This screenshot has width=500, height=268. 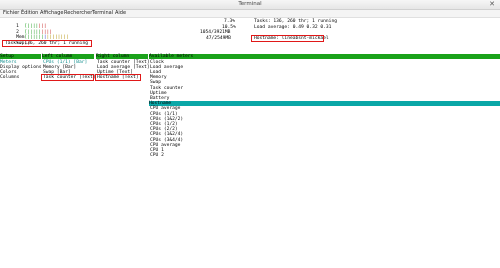 What do you see at coordinates (287, 38) in the screenshot?
I see `hostname-highlight` at bounding box center [287, 38].